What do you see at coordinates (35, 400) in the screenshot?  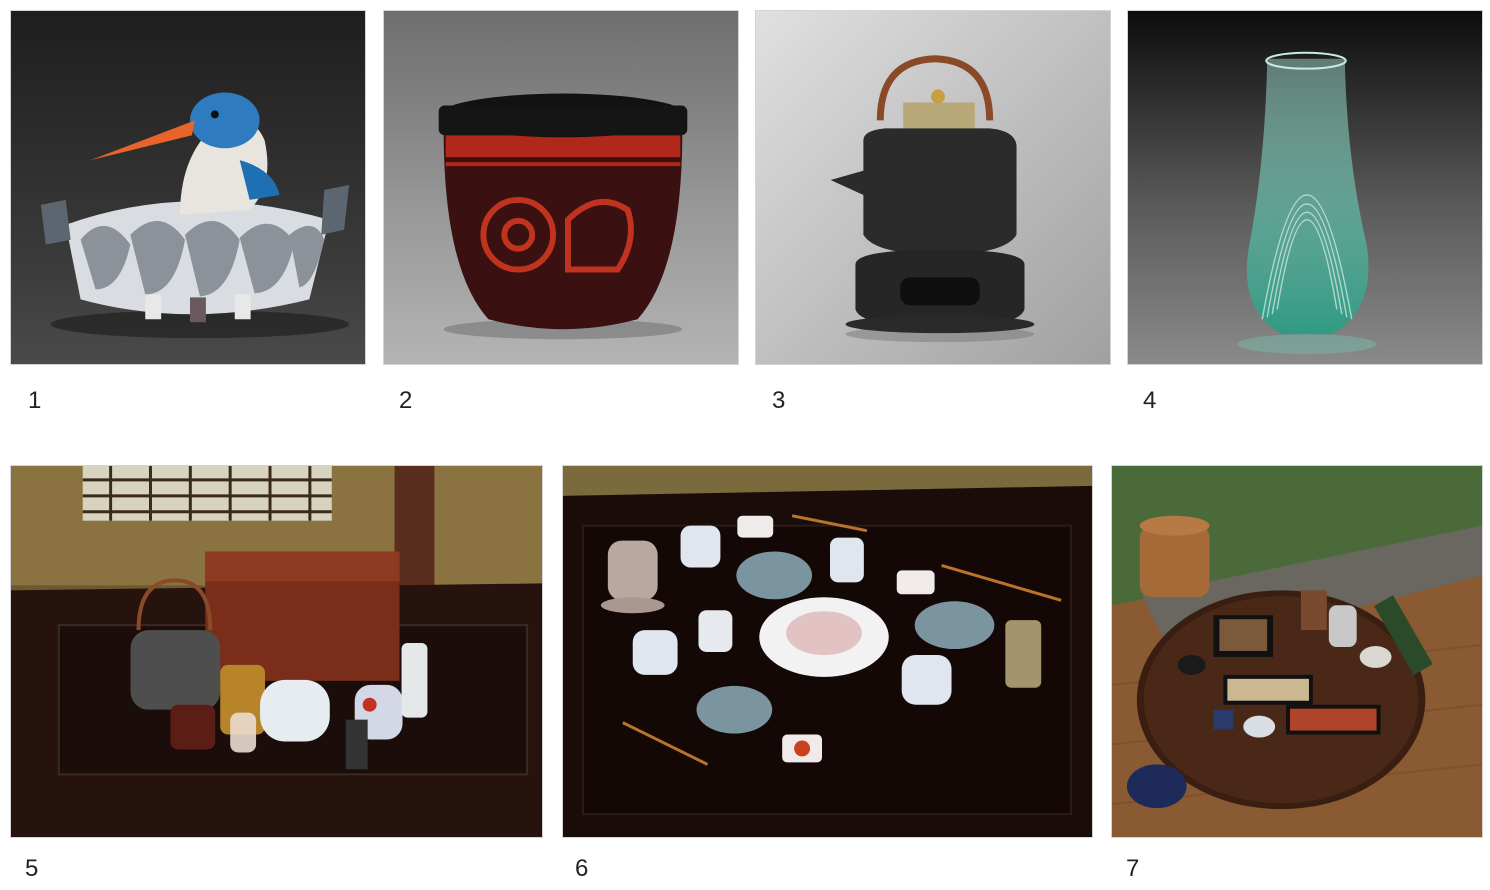 I see `figure-number-1: 1` at bounding box center [35, 400].